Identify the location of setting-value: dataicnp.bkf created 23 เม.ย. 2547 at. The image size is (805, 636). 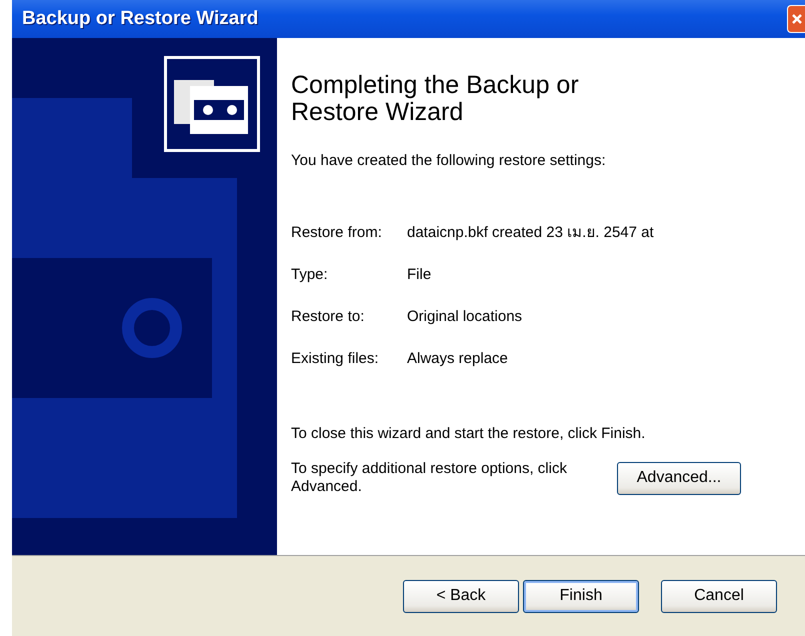
(531, 233).